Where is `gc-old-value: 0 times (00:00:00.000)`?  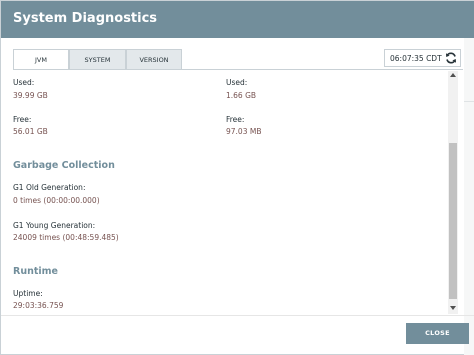 gc-old-value: 0 times (00:00:00.000) is located at coordinates (56, 200).